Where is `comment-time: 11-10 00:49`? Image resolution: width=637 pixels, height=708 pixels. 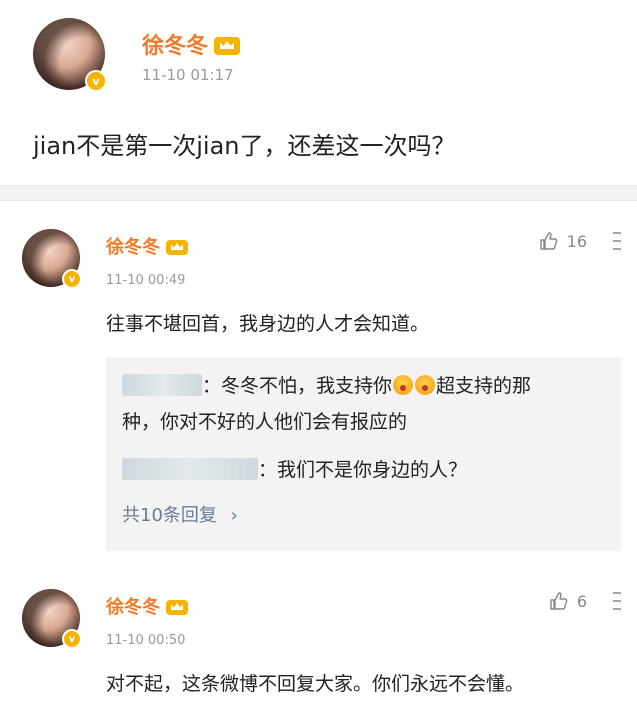 comment-time: 11-10 00:49 is located at coordinates (146, 280).